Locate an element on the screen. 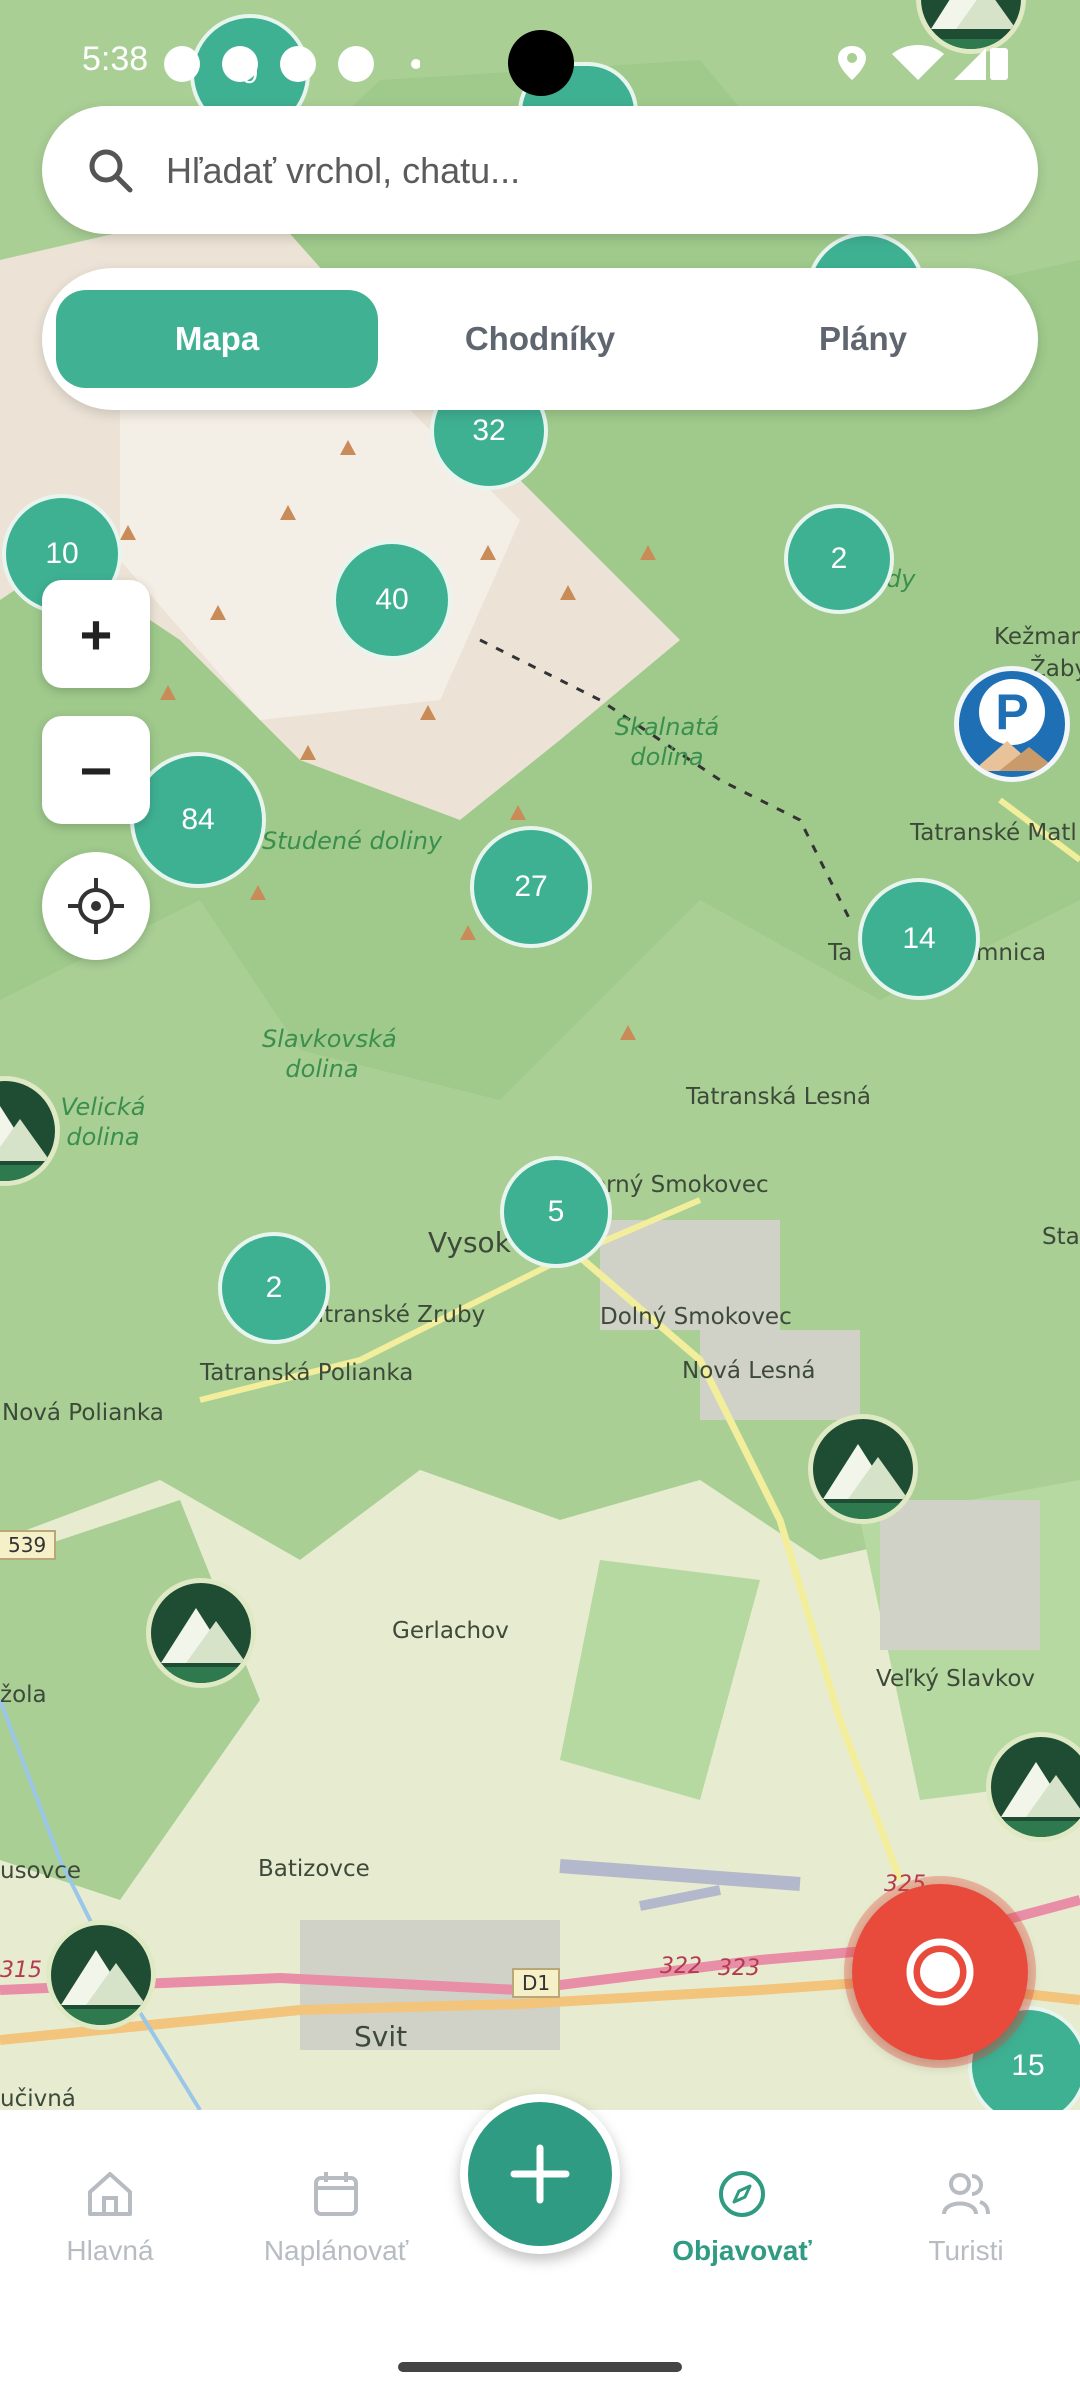 The image size is (1080, 2400). zoom-in-button: + is located at coordinates (96, 634).